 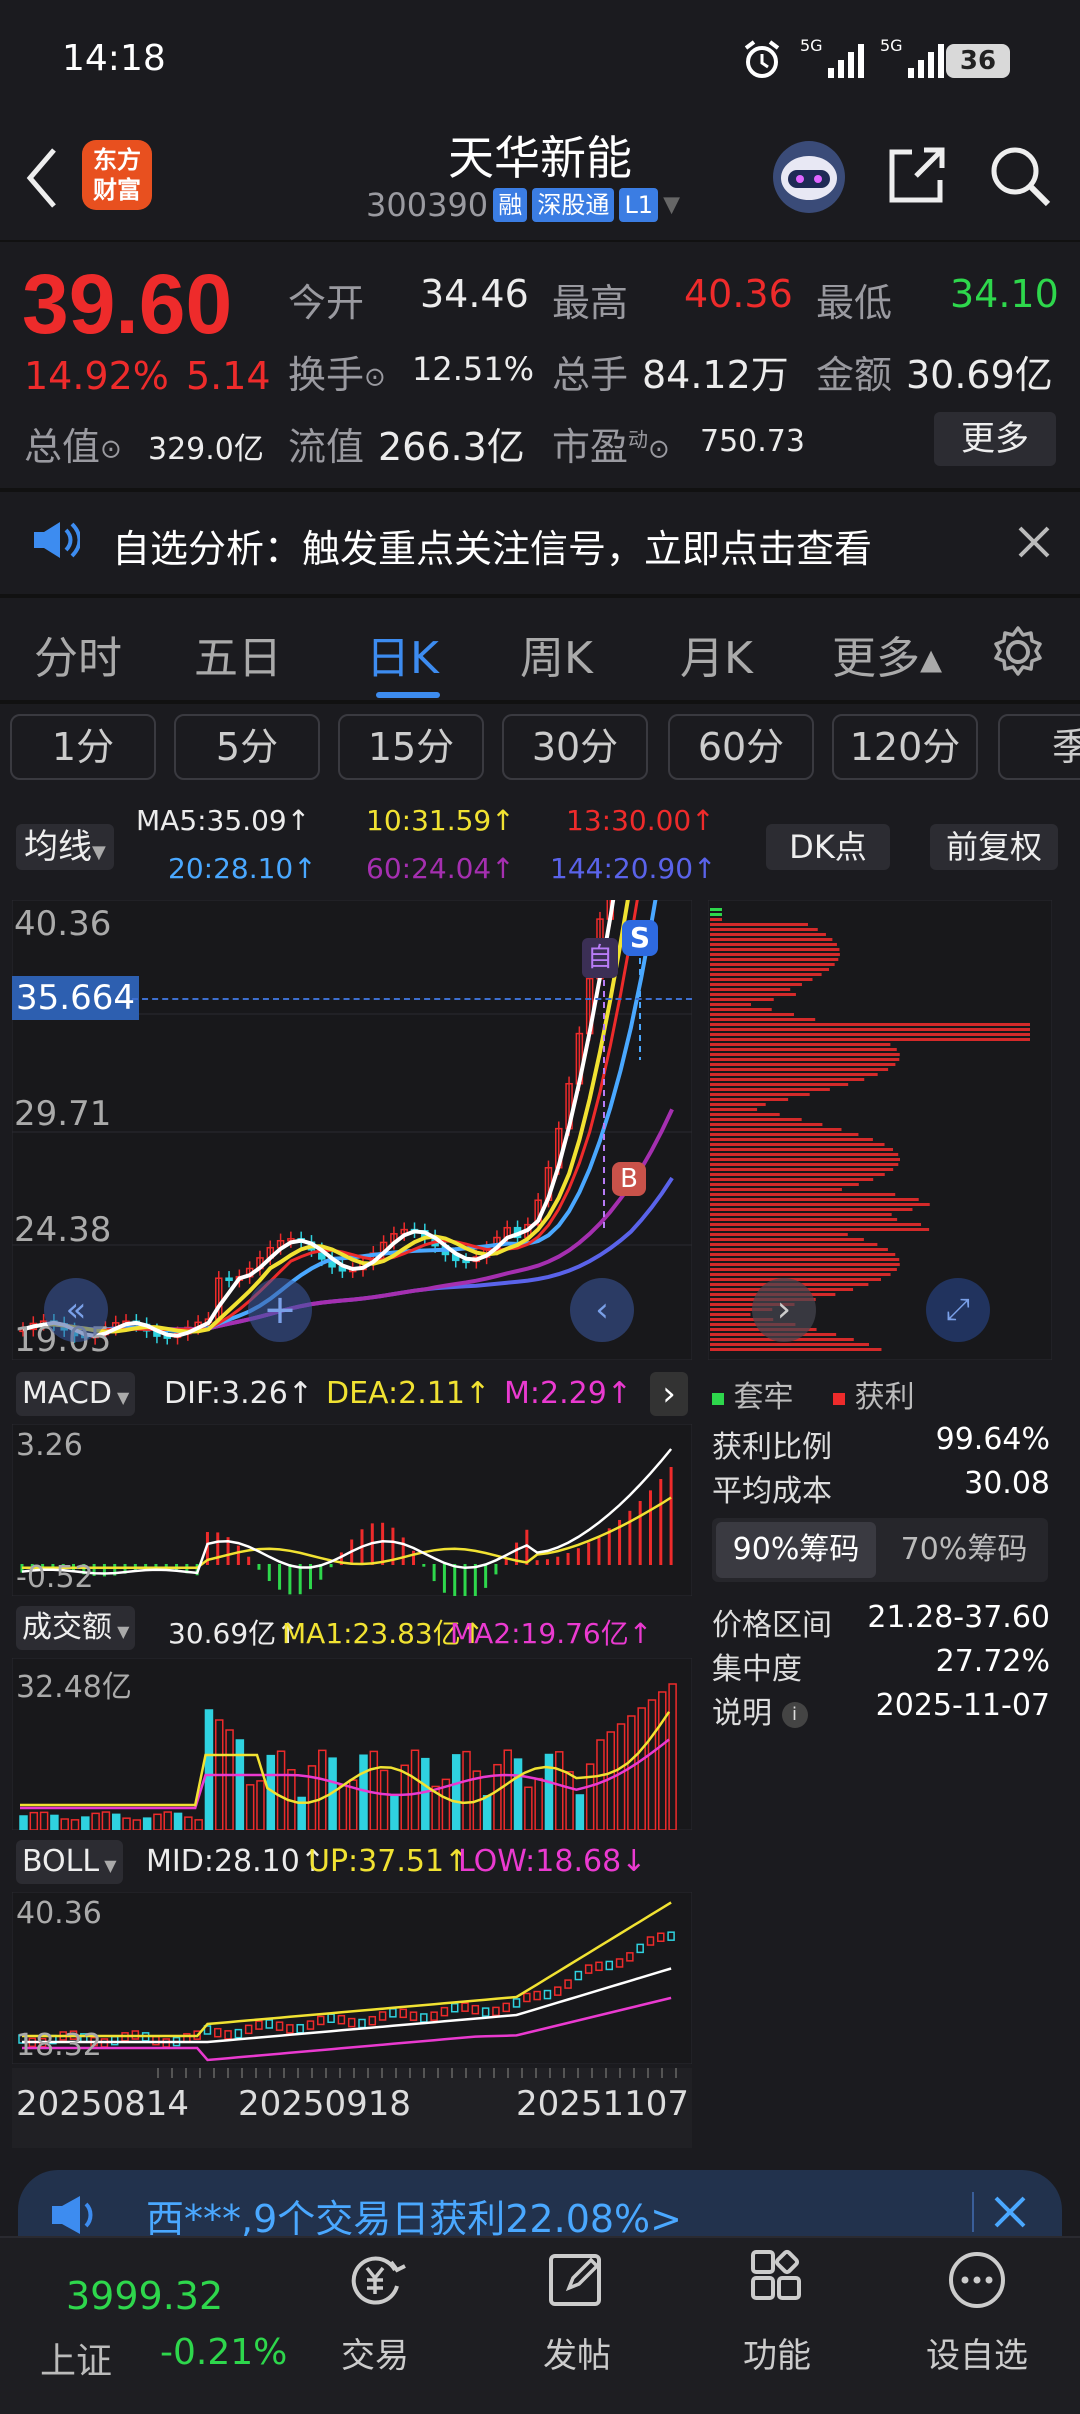 I want to click on minute-tab-120: 120分, so click(x=905, y=747).